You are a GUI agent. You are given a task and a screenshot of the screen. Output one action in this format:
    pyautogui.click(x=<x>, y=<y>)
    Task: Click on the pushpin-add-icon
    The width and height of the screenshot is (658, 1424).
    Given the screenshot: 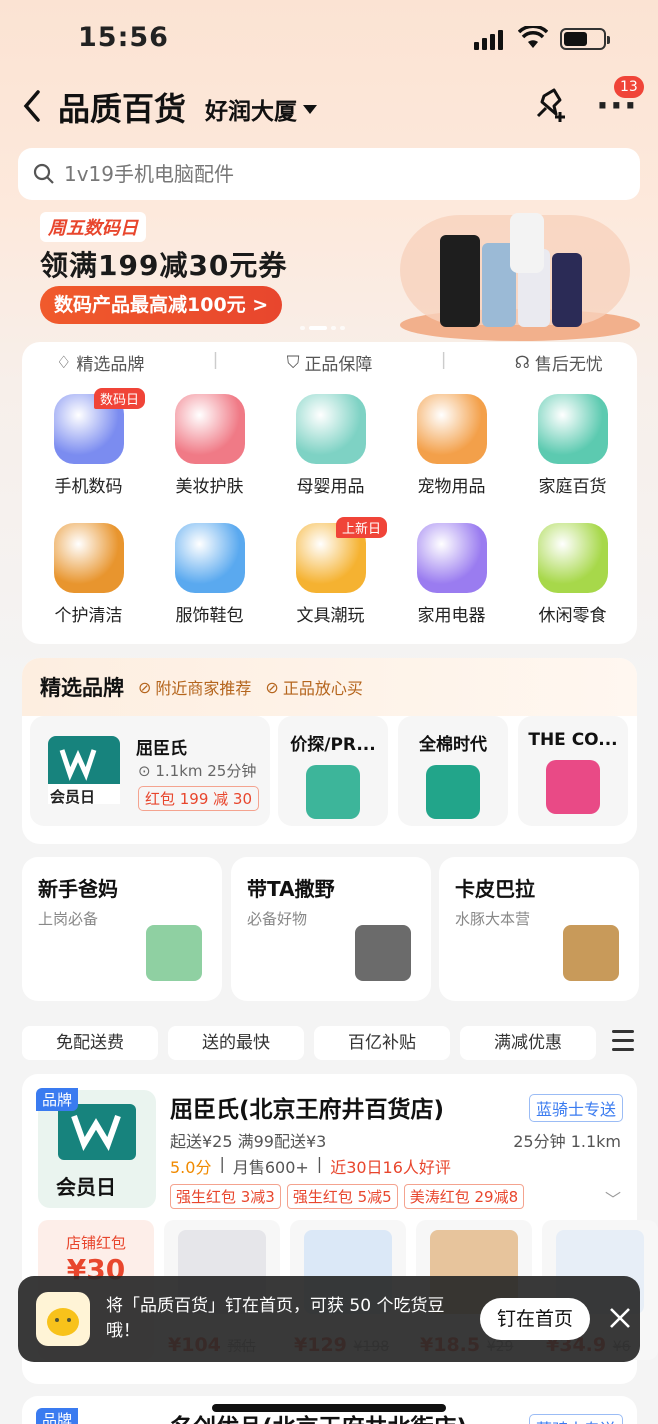 What is the action you would take?
    pyautogui.click(x=550, y=105)
    